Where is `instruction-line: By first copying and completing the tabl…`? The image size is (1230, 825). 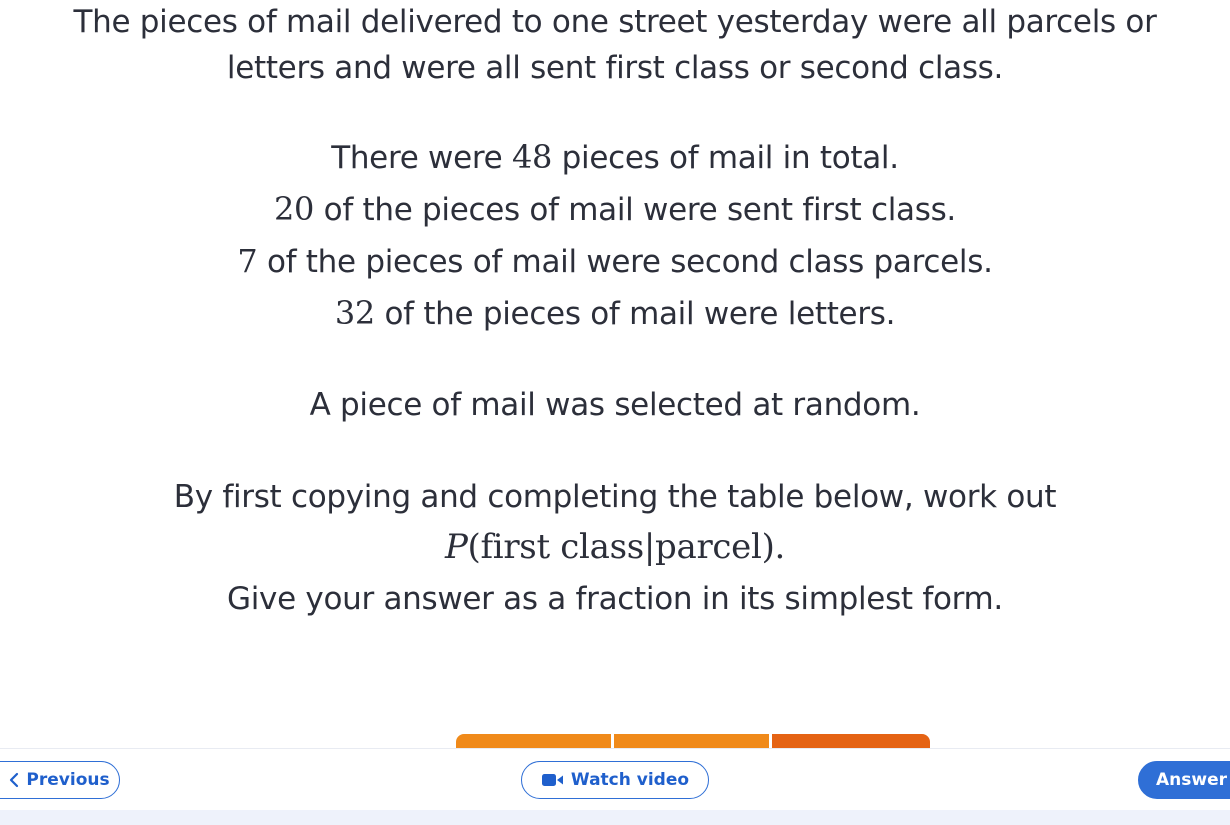
instruction-line: By first copying and completing the tabl… is located at coordinates (615, 497).